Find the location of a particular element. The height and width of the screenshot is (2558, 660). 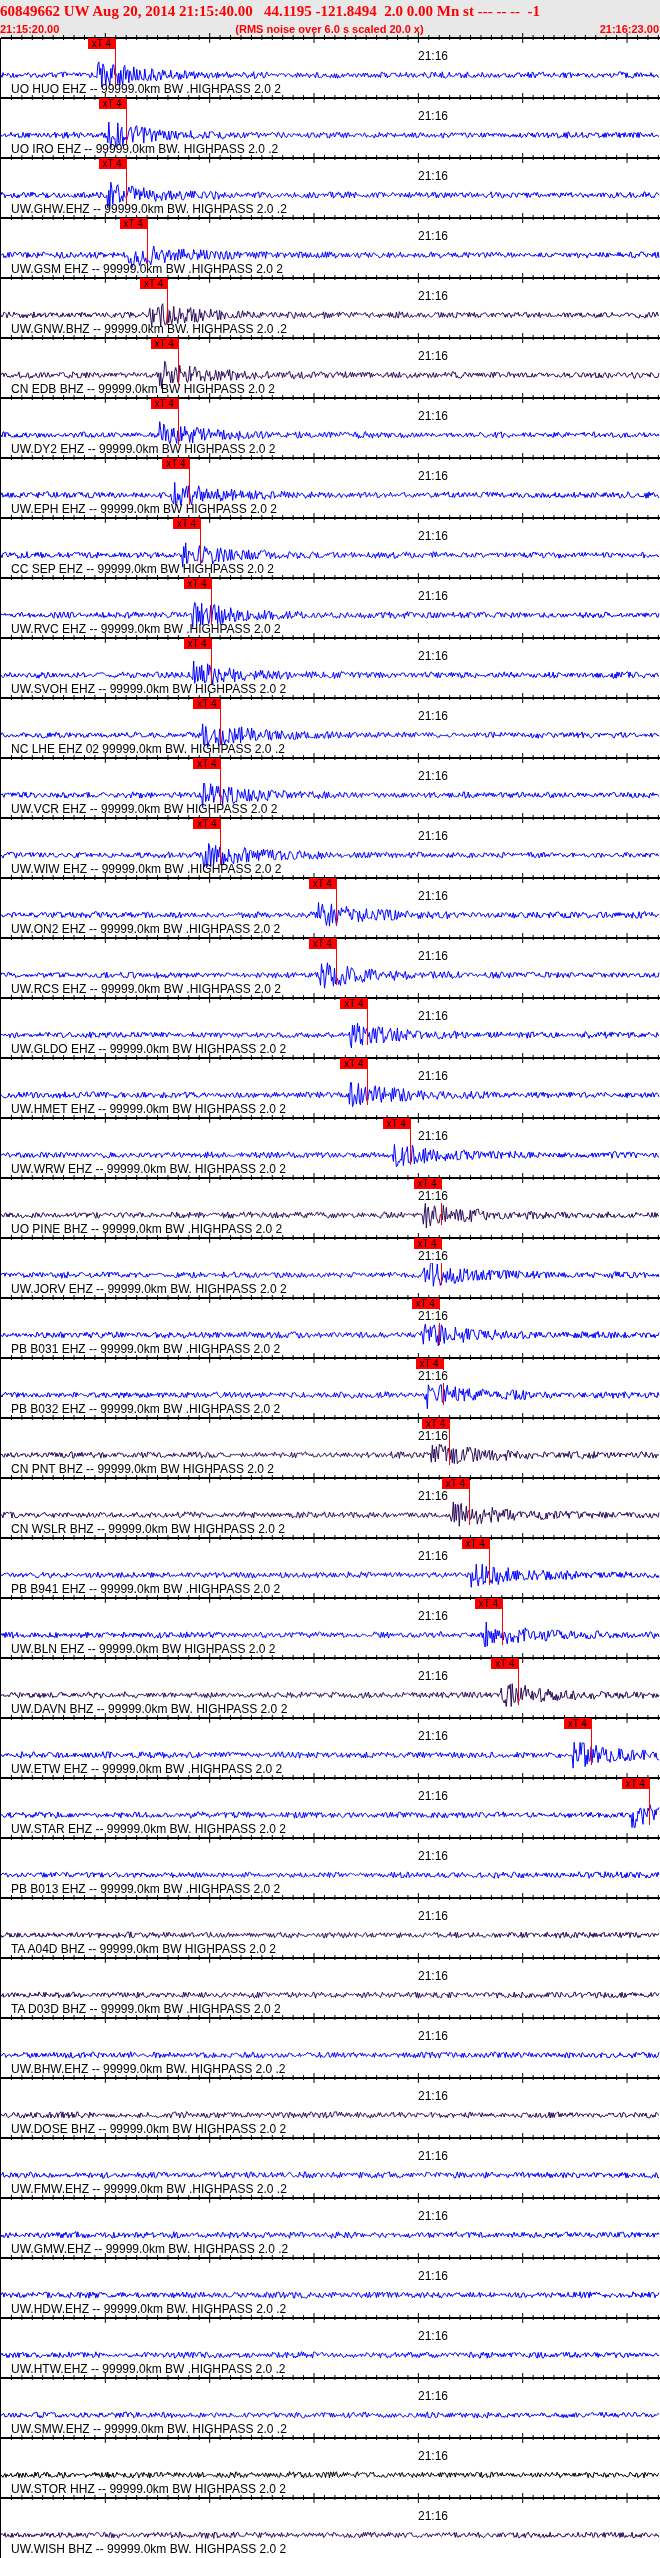

end-time: 21:16:23.00 is located at coordinates (629, 29).